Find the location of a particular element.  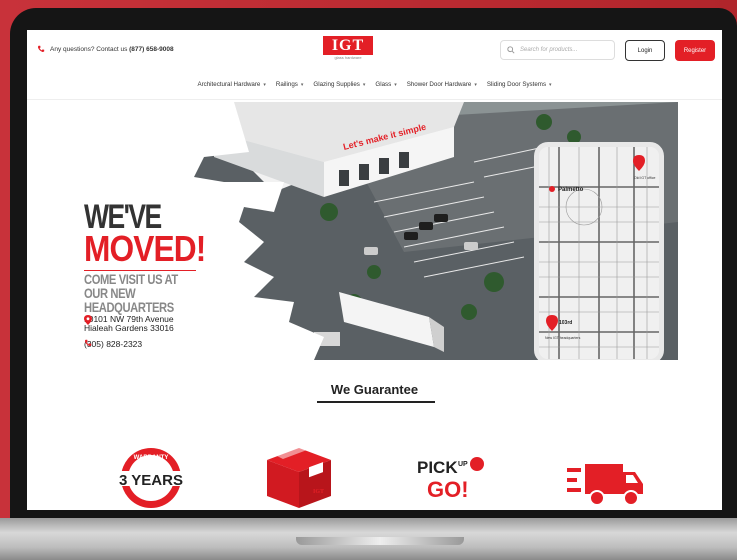

warranty-years: 3 YEARS is located at coordinates (151, 480).